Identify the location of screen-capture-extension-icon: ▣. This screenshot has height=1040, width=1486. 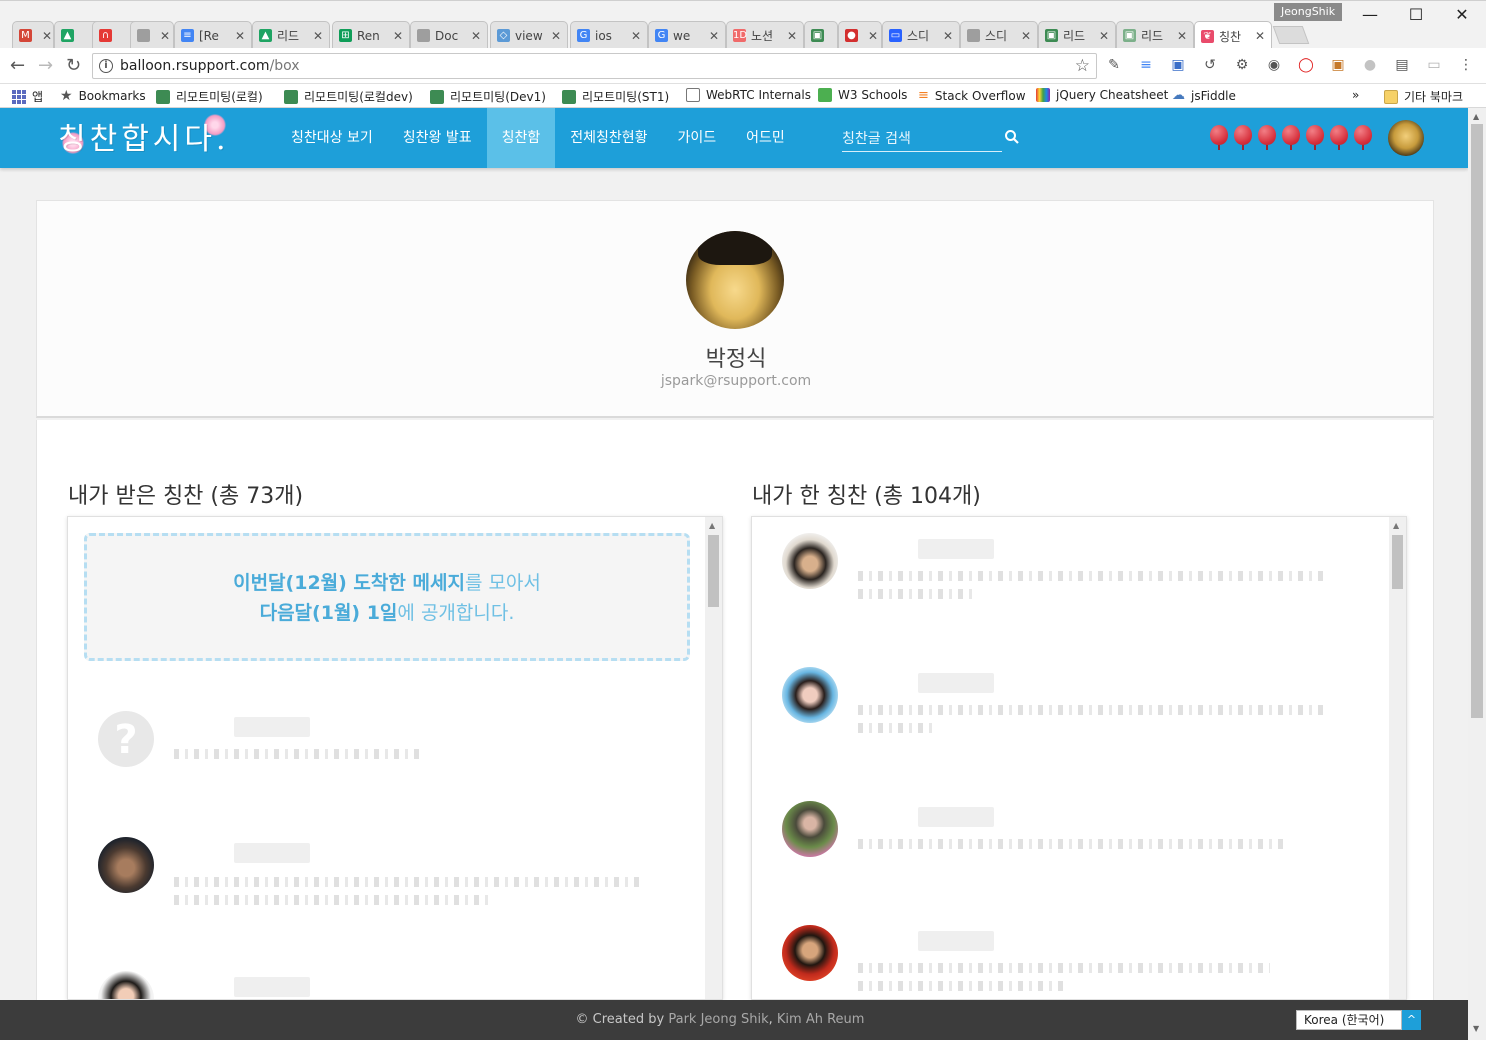
(1178, 65).